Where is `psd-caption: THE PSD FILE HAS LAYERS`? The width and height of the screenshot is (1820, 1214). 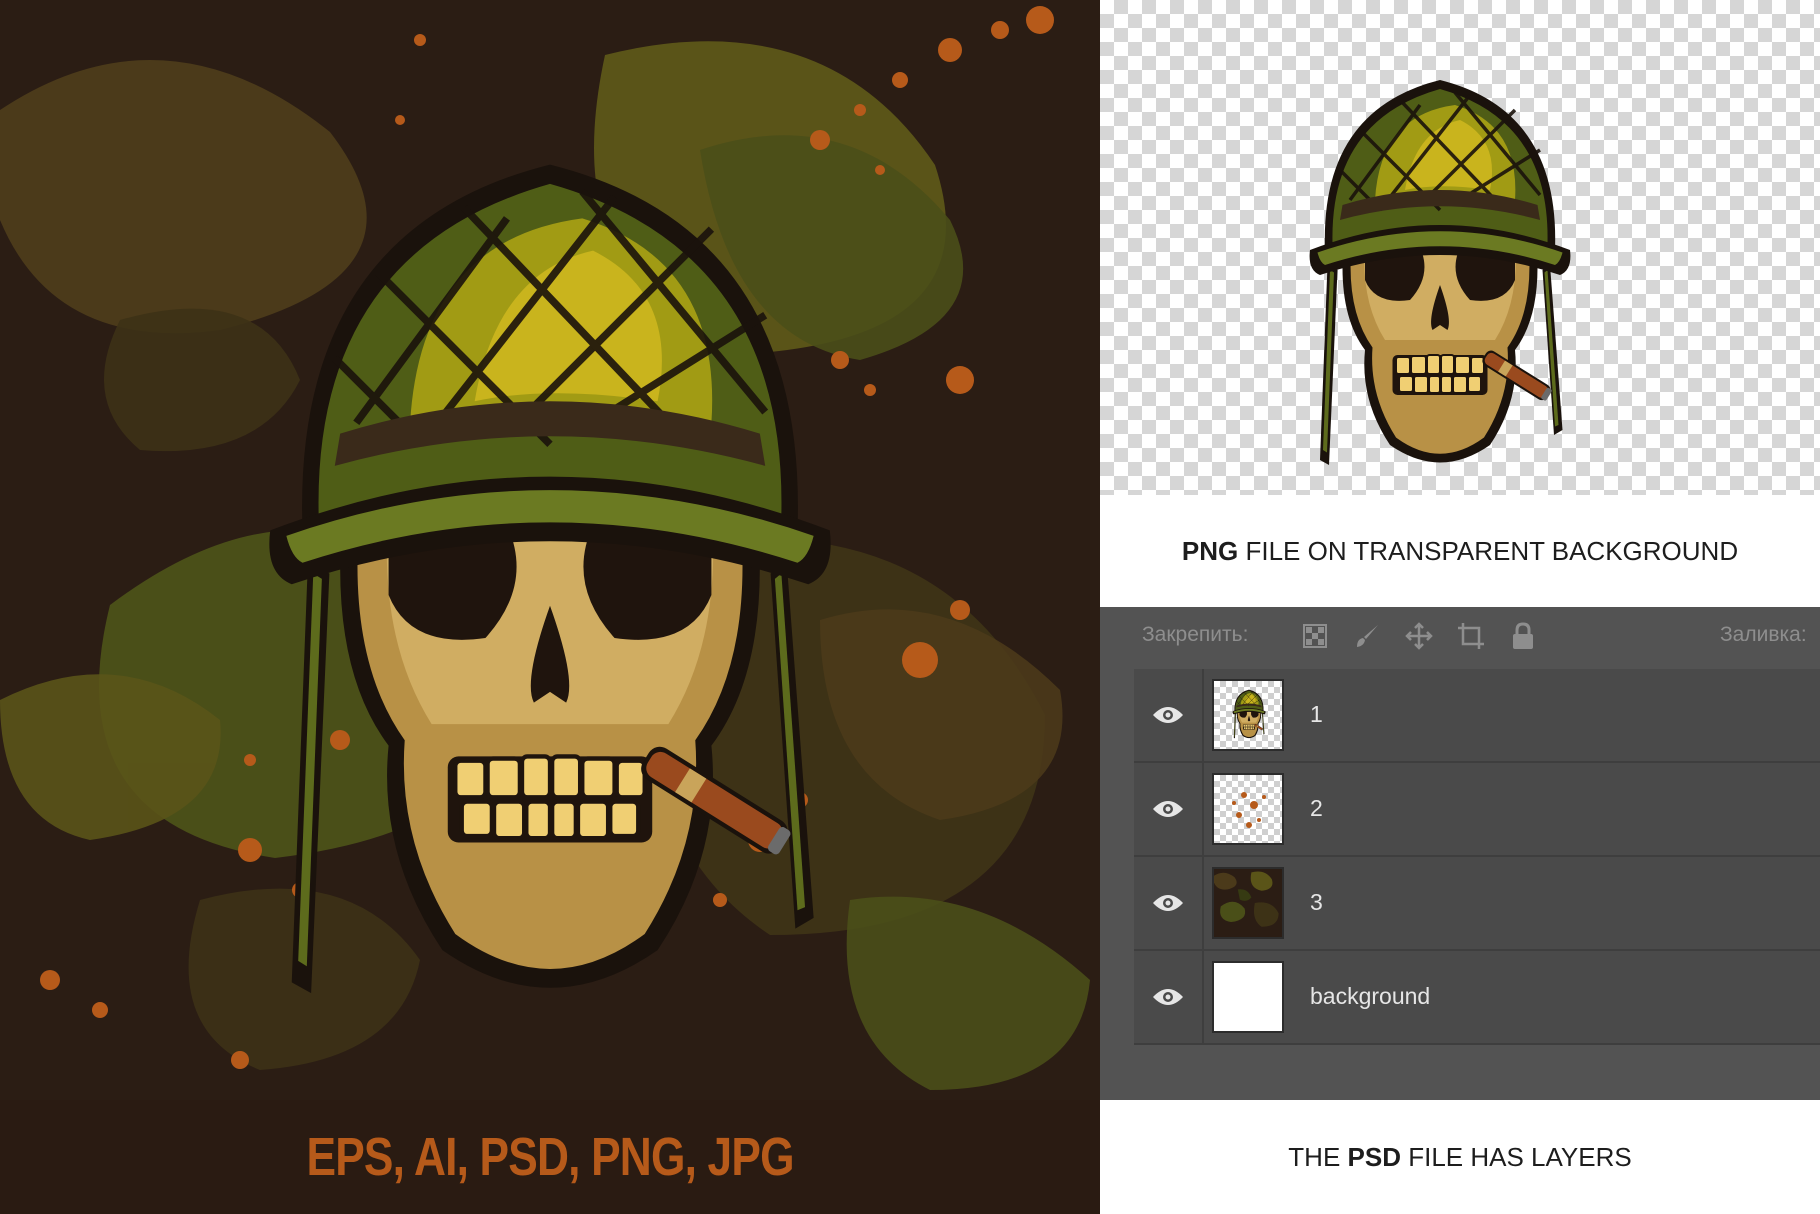 psd-caption: THE PSD FILE HAS LAYERS is located at coordinates (1460, 1157).